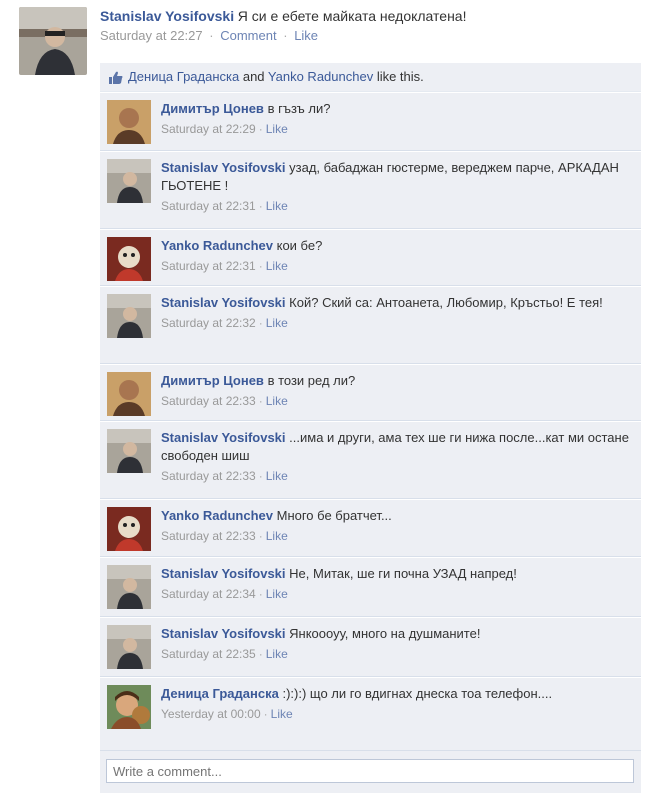 This screenshot has height=800, width=664. I want to click on comment-timestamp: Saturday at 22:34, so click(208, 594).